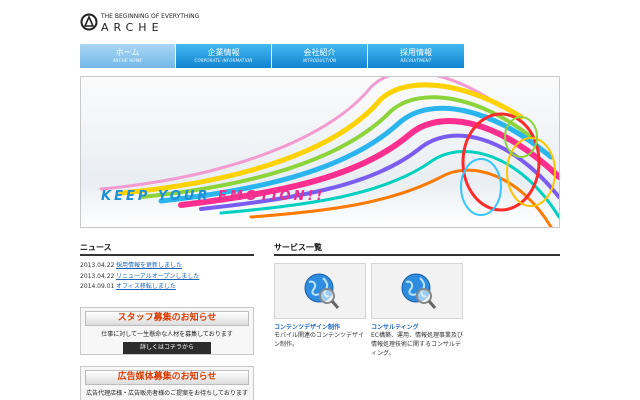 This screenshot has height=400, width=640. I want to click on ad-media-title: 広告媒体募集のお知らせ, so click(167, 377).